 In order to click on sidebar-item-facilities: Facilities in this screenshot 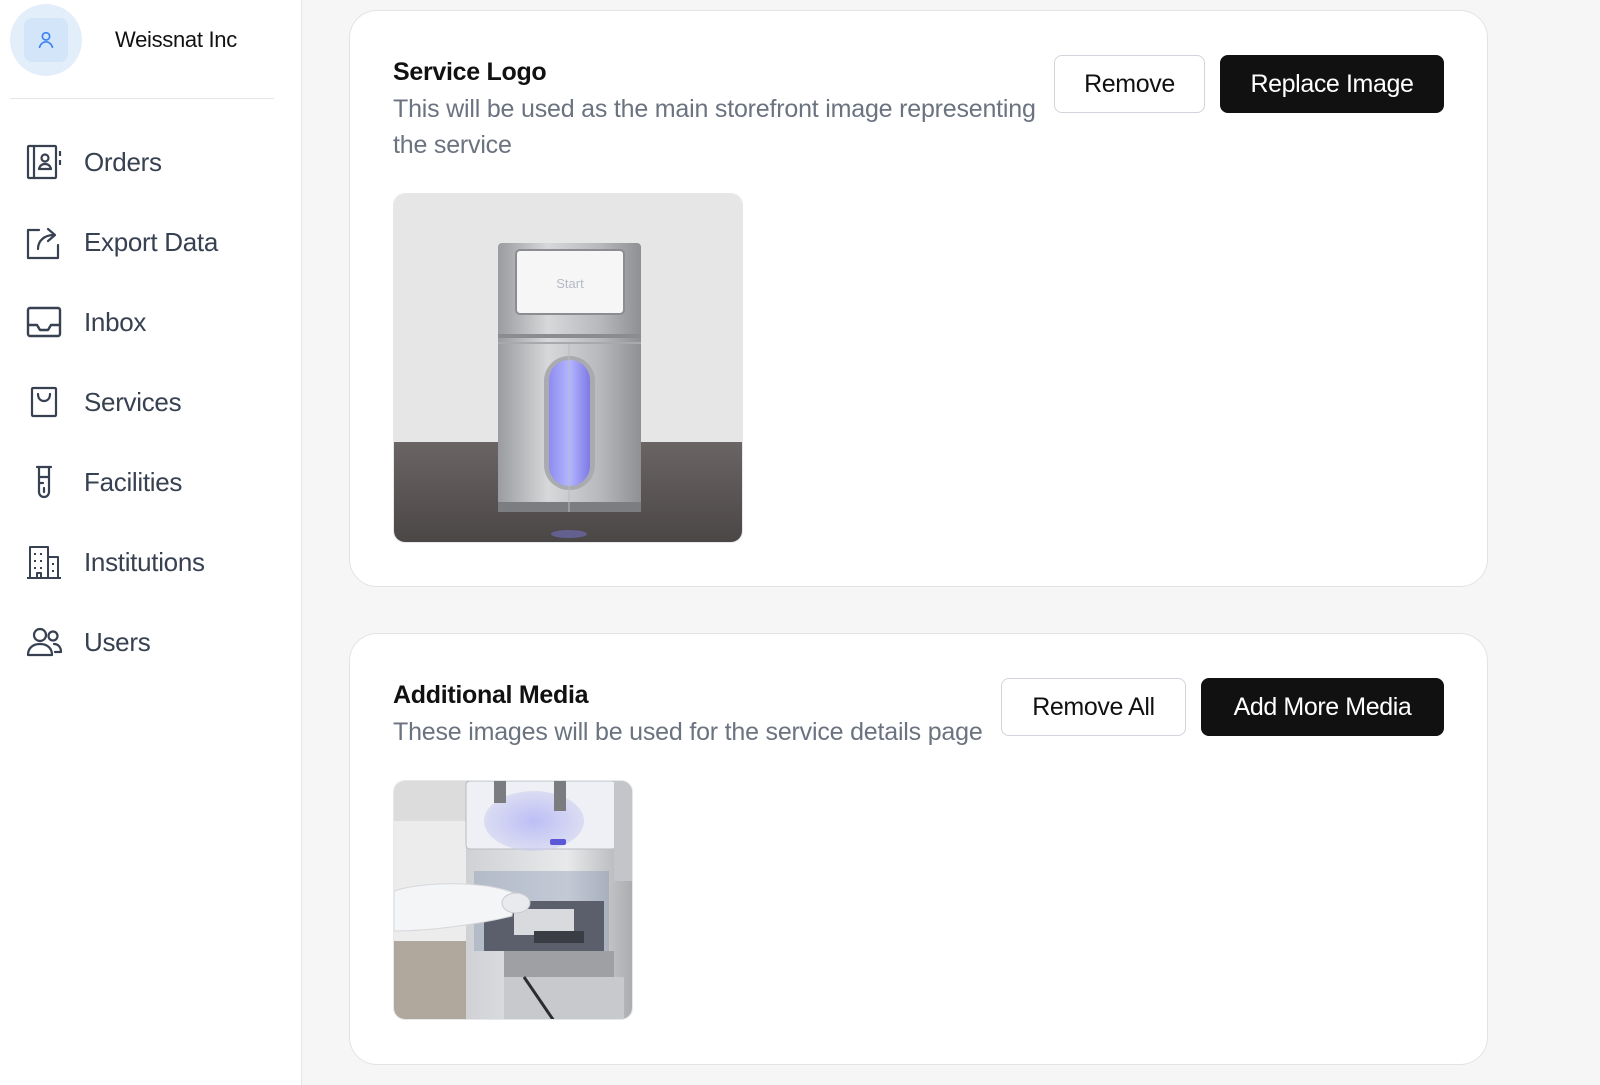, I will do `click(151, 482)`.